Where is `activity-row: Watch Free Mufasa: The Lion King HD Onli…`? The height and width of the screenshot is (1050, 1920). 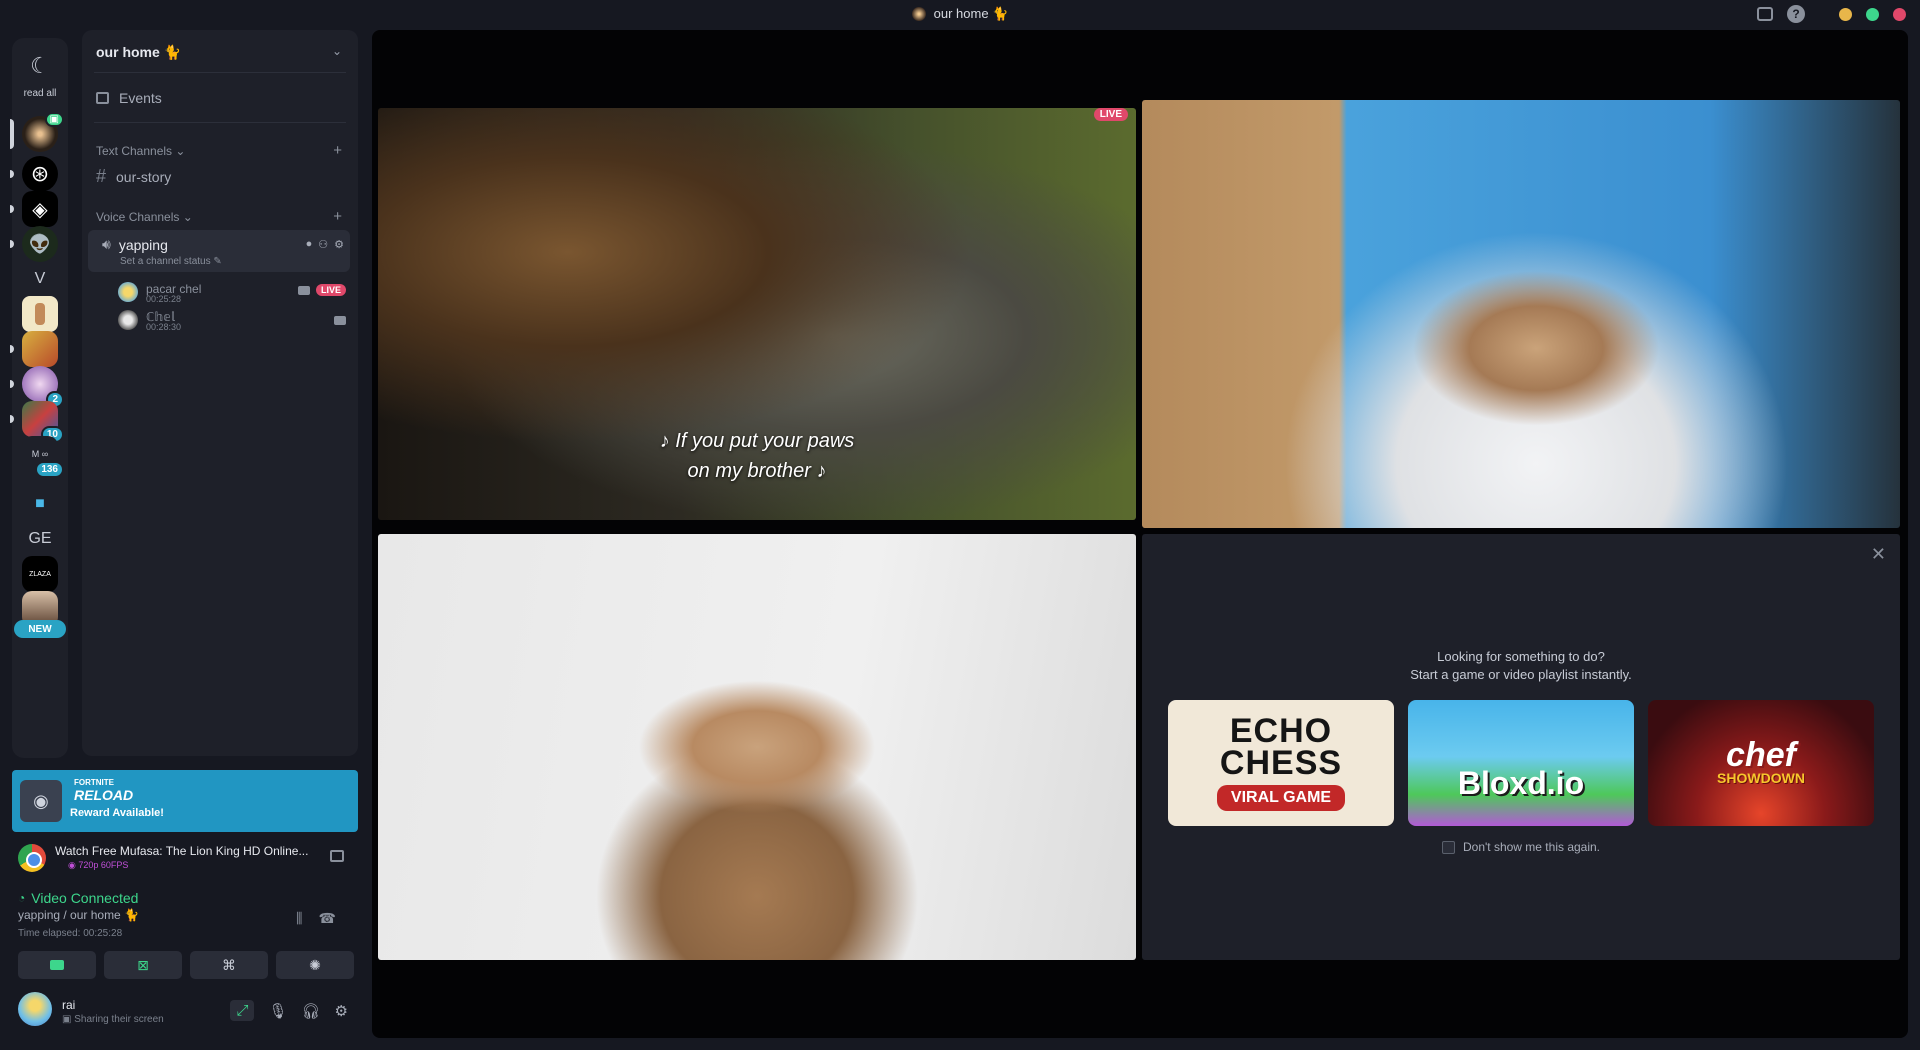
activity-row: Watch Free Mufasa: The Lion King HD Onli… is located at coordinates (185, 861).